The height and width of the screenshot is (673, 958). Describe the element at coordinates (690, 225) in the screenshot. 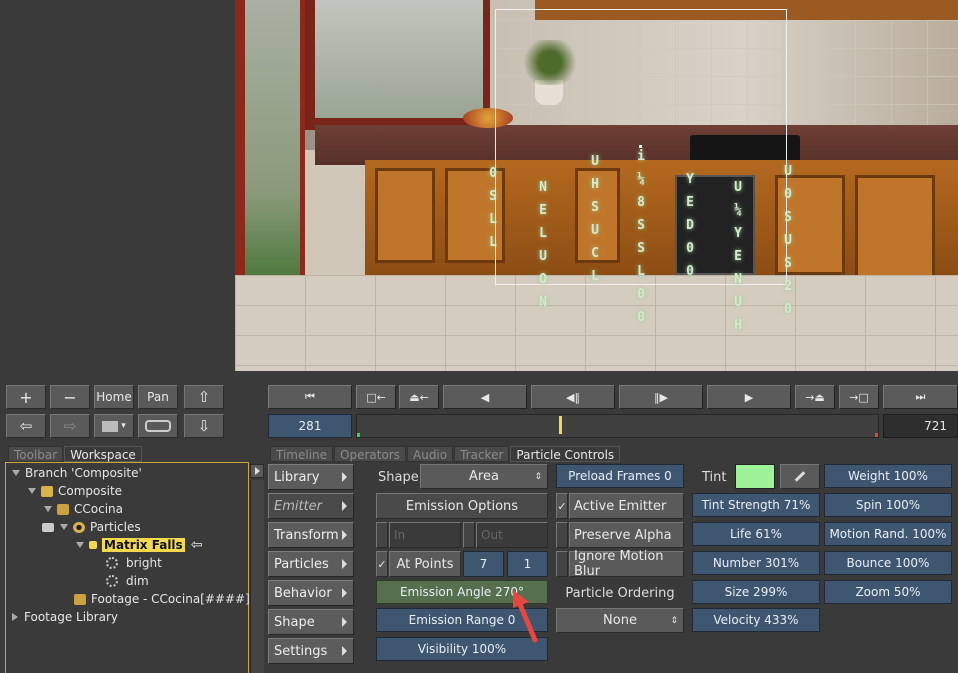

I see `matrix-glyph: D` at that location.